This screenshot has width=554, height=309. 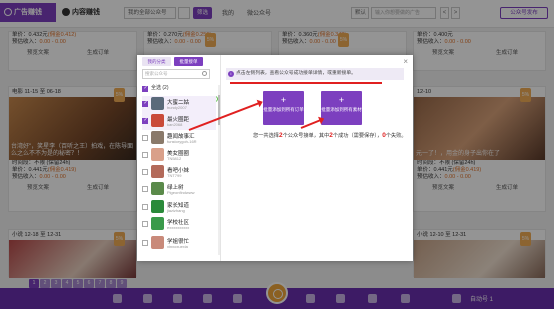 I want to click on account-item: 美女圈圈 TN5812, so click(x=179, y=155).